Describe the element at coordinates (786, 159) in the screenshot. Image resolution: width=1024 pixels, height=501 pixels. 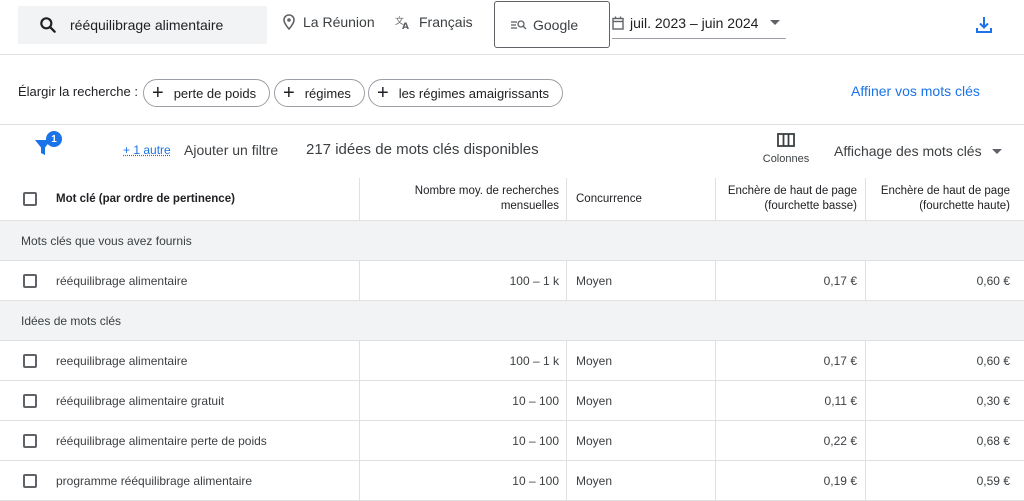
I see `columns-label: Colonnes` at that location.